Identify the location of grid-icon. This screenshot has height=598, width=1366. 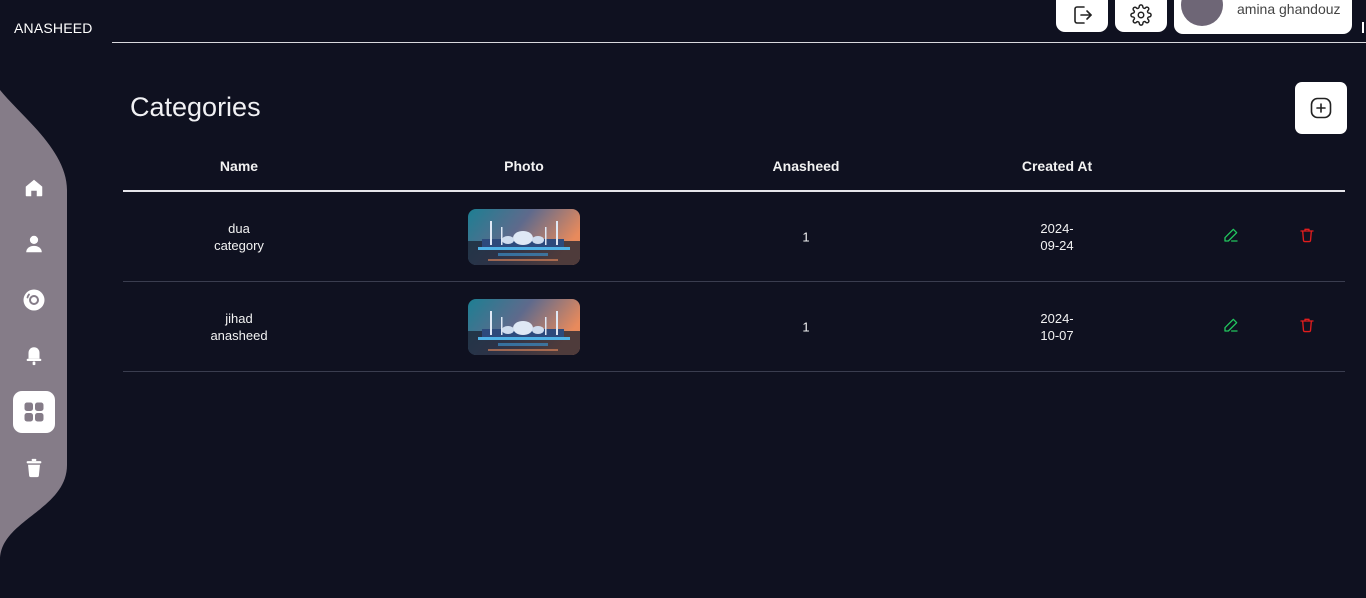
(34, 412).